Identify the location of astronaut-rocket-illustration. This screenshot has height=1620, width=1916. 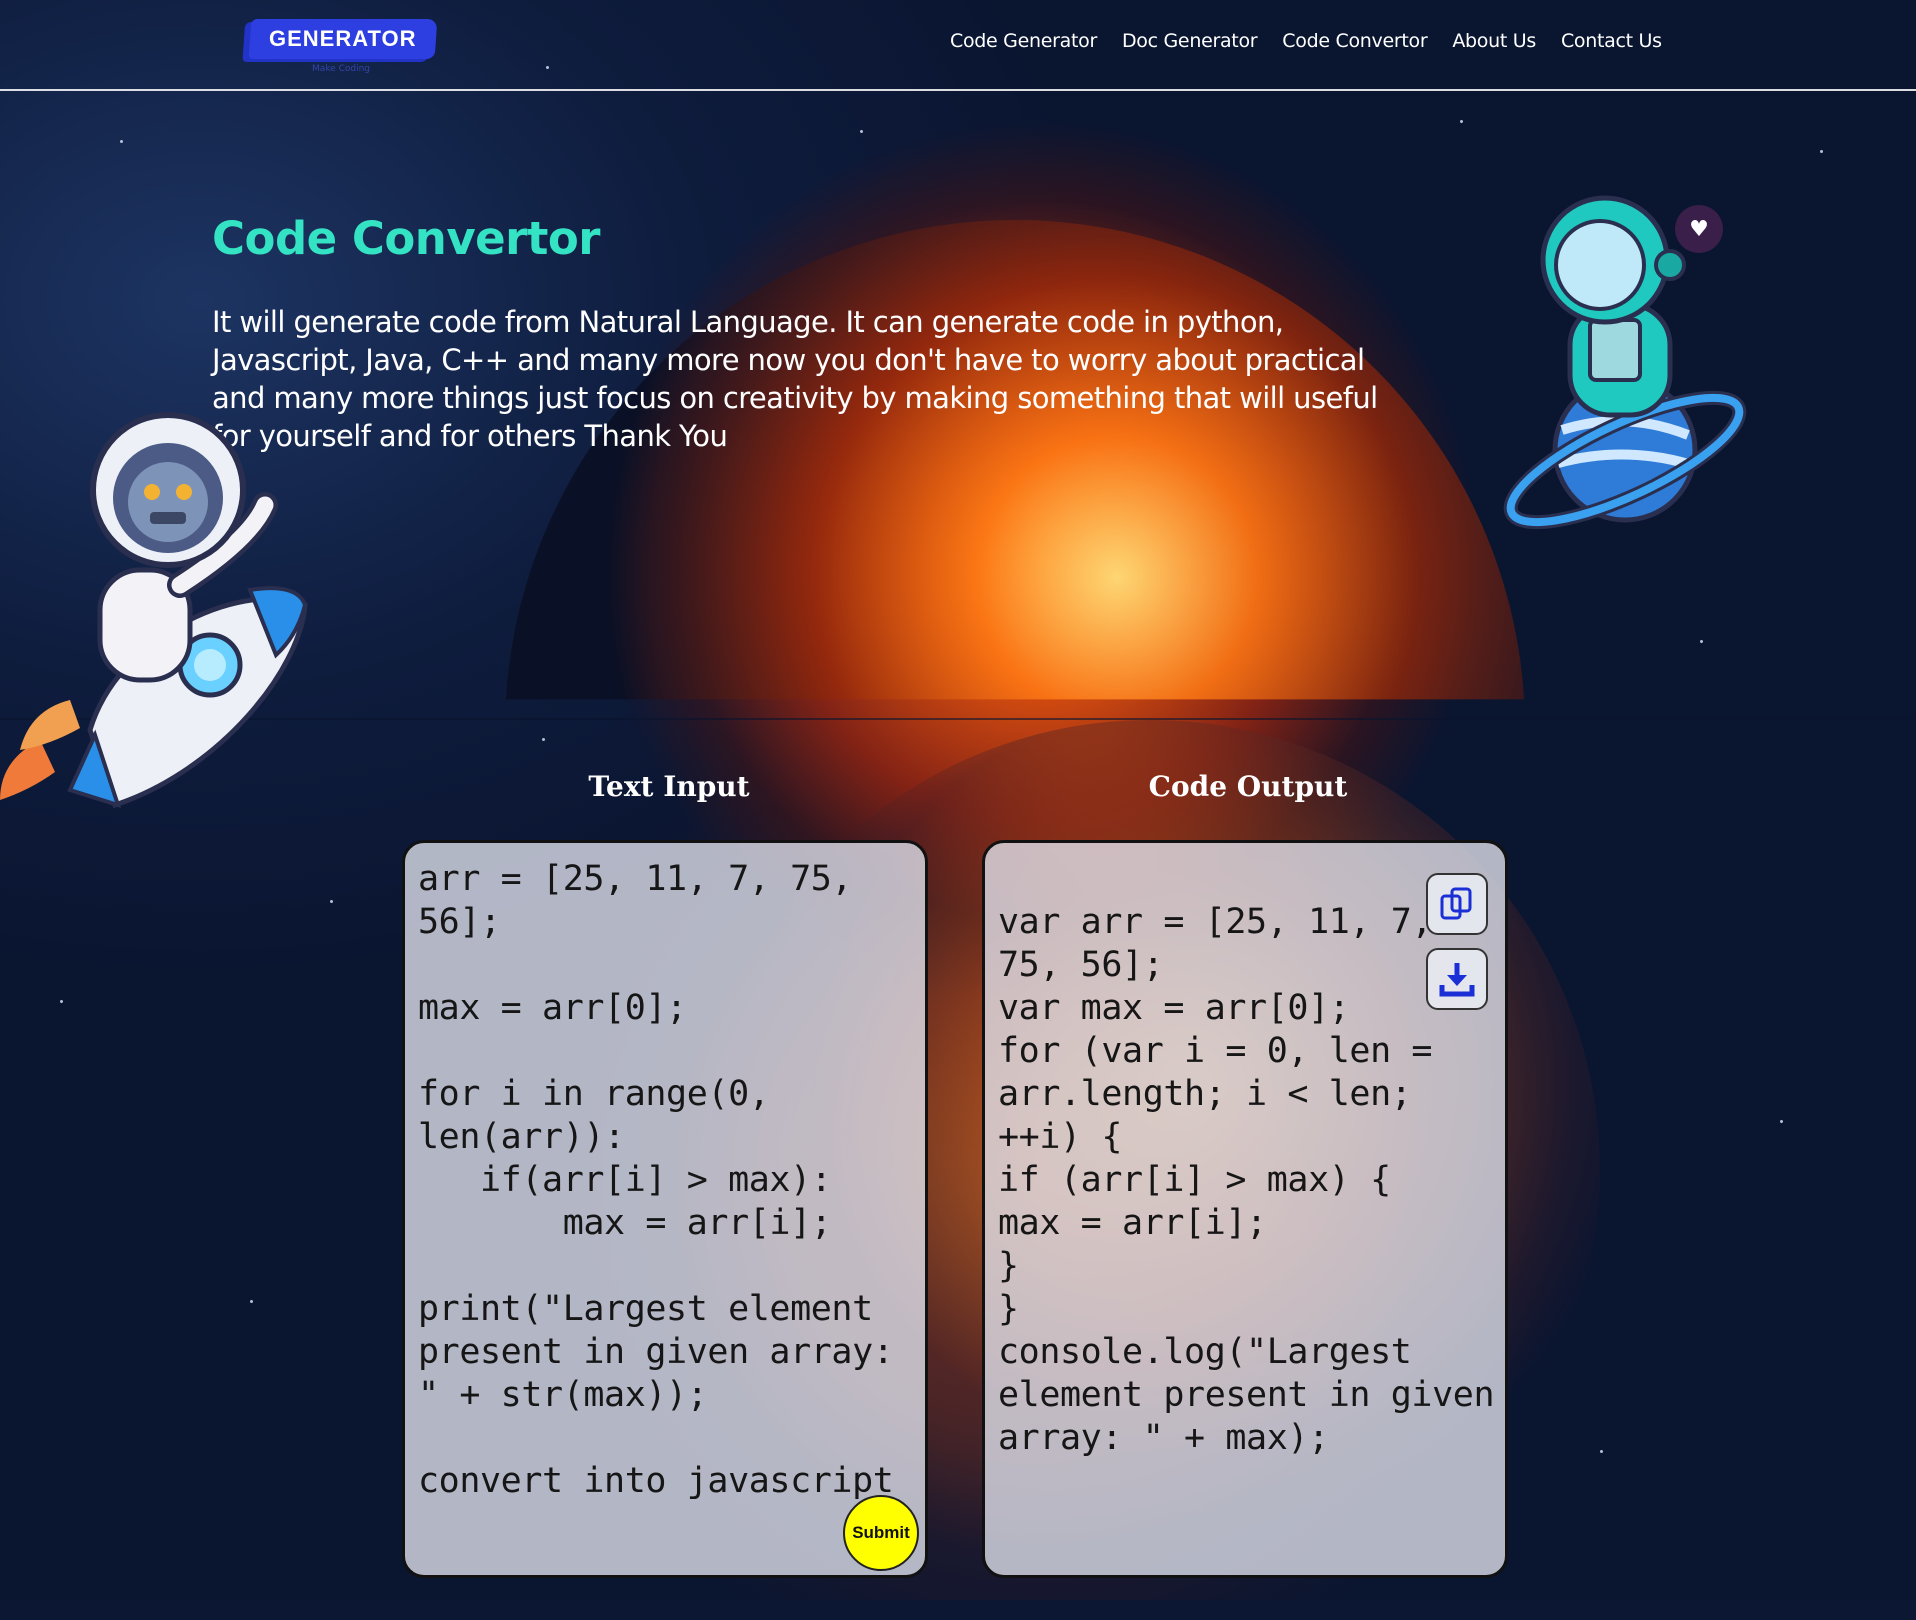
(154, 610).